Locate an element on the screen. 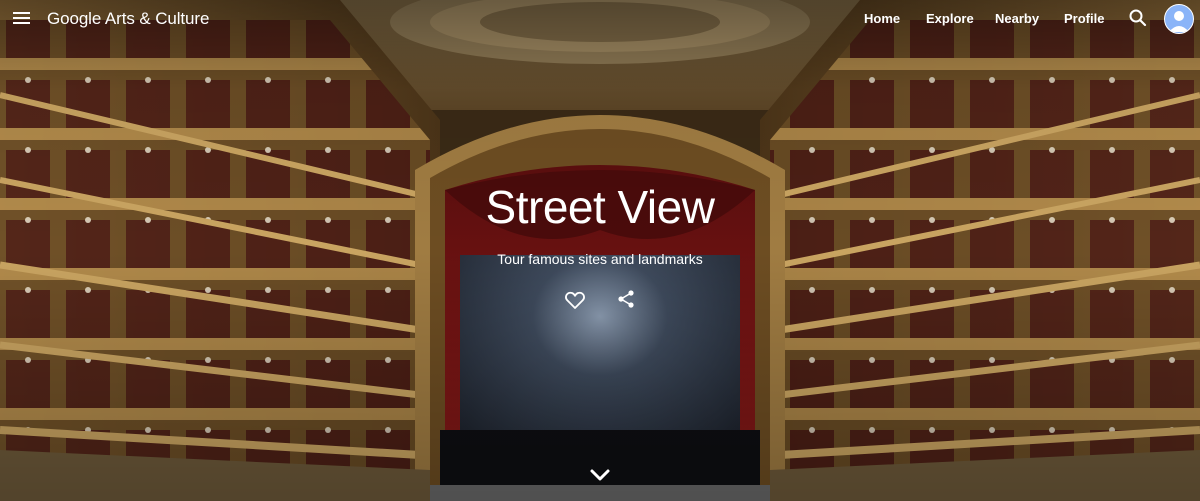 The width and height of the screenshot is (1200, 501). avatar-icon is located at coordinates (1179, 19).